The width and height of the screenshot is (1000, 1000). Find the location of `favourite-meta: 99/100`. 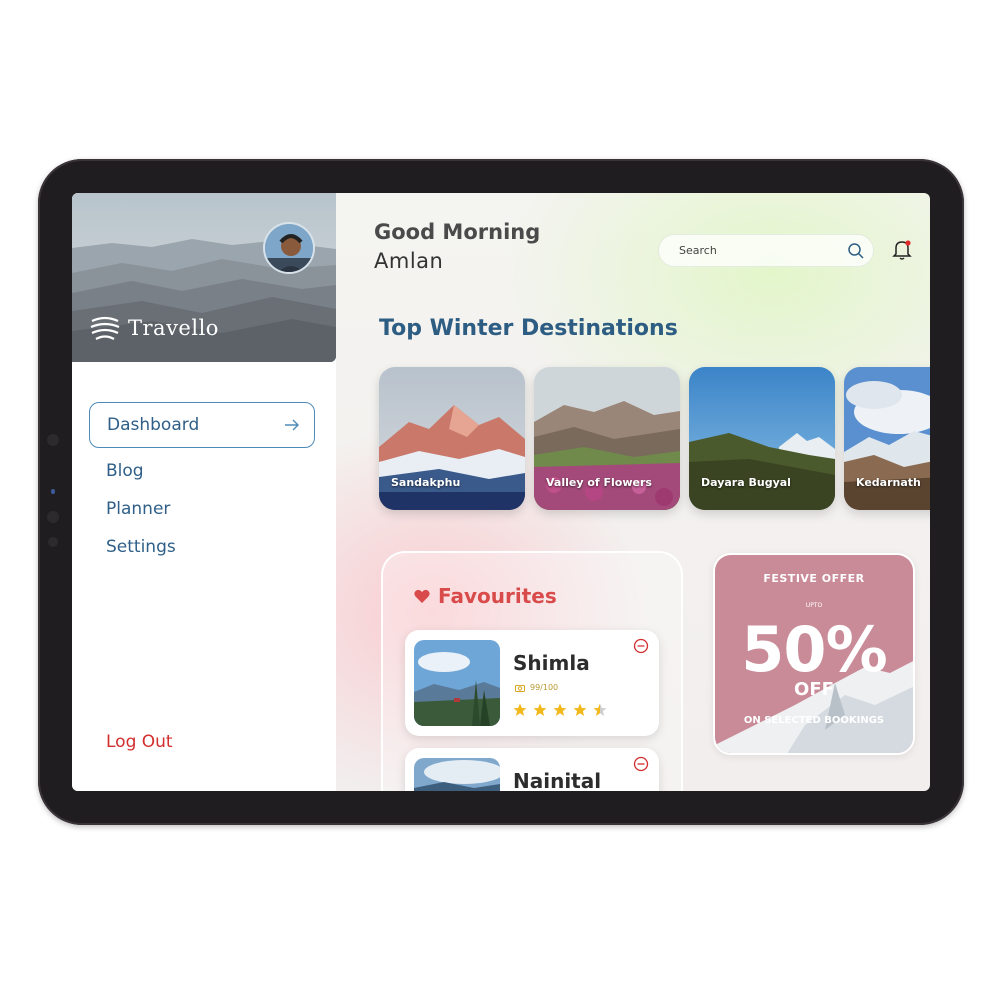

favourite-meta: 99/100 is located at coordinates (536, 687).